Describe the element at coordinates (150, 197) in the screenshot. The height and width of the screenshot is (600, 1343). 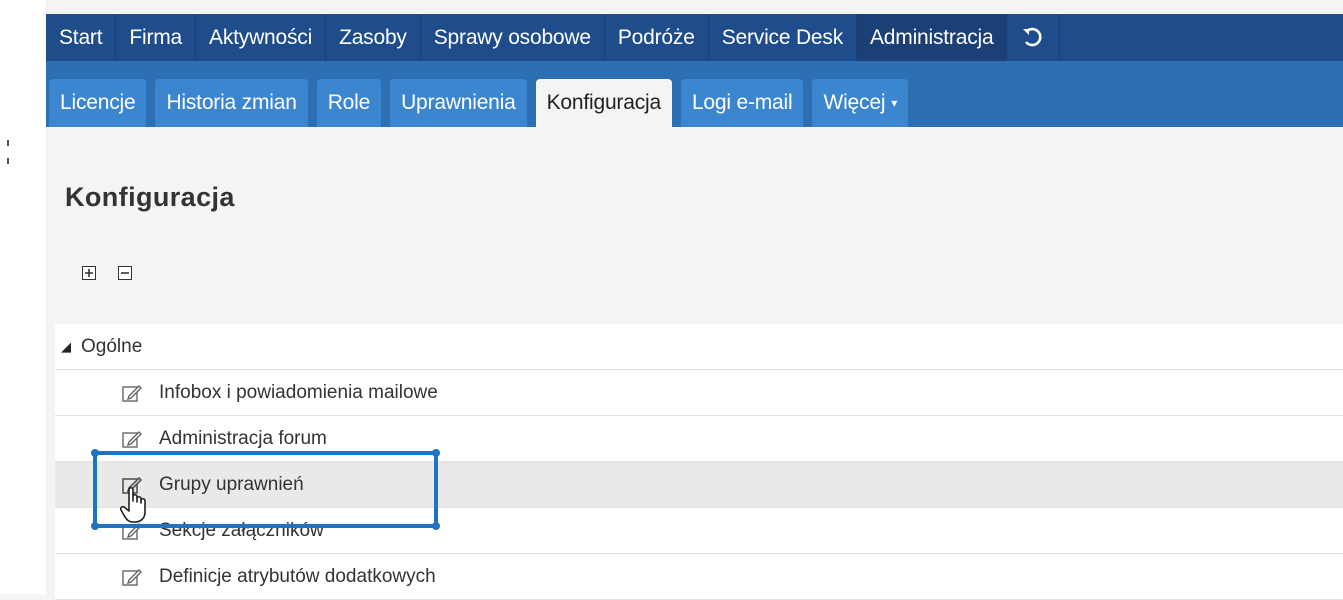
I see `page-title: Konfiguracja` at that location.